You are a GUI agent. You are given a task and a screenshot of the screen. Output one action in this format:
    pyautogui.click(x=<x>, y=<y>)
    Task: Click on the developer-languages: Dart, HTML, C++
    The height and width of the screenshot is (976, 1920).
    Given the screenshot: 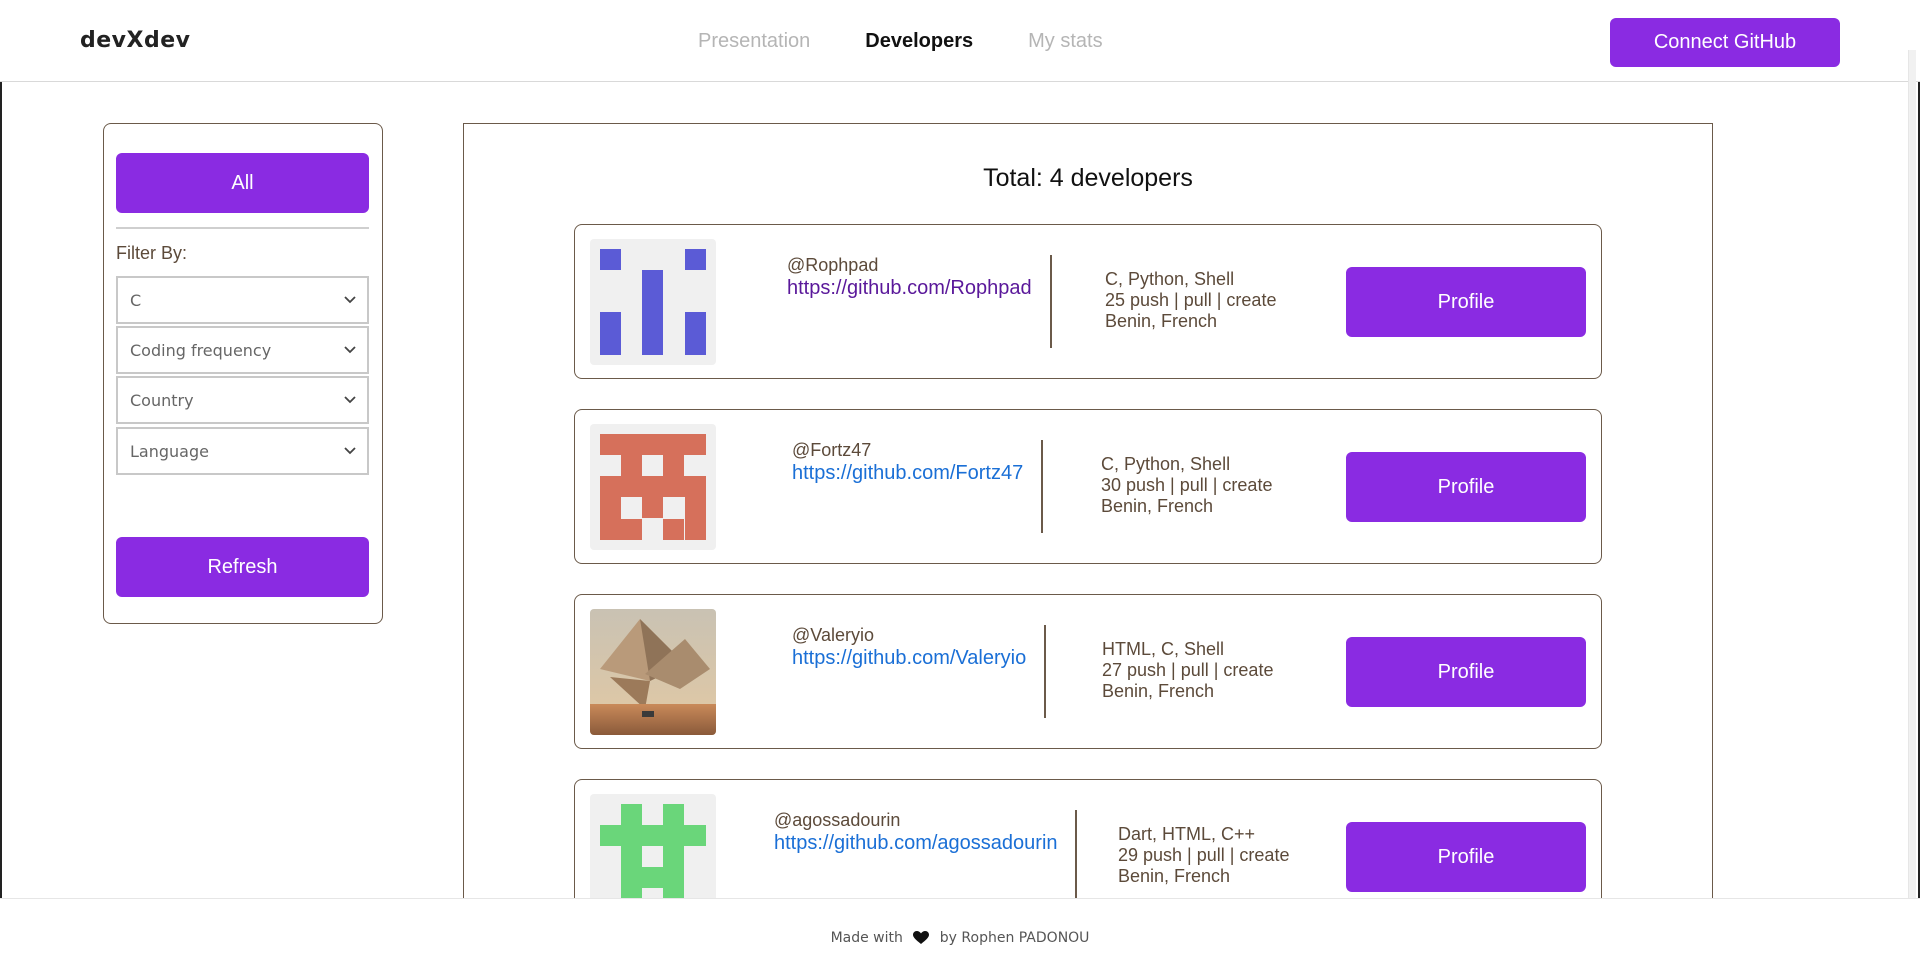 What is the action you would take?
    pyautogui.click(x=1187, y=834)
    